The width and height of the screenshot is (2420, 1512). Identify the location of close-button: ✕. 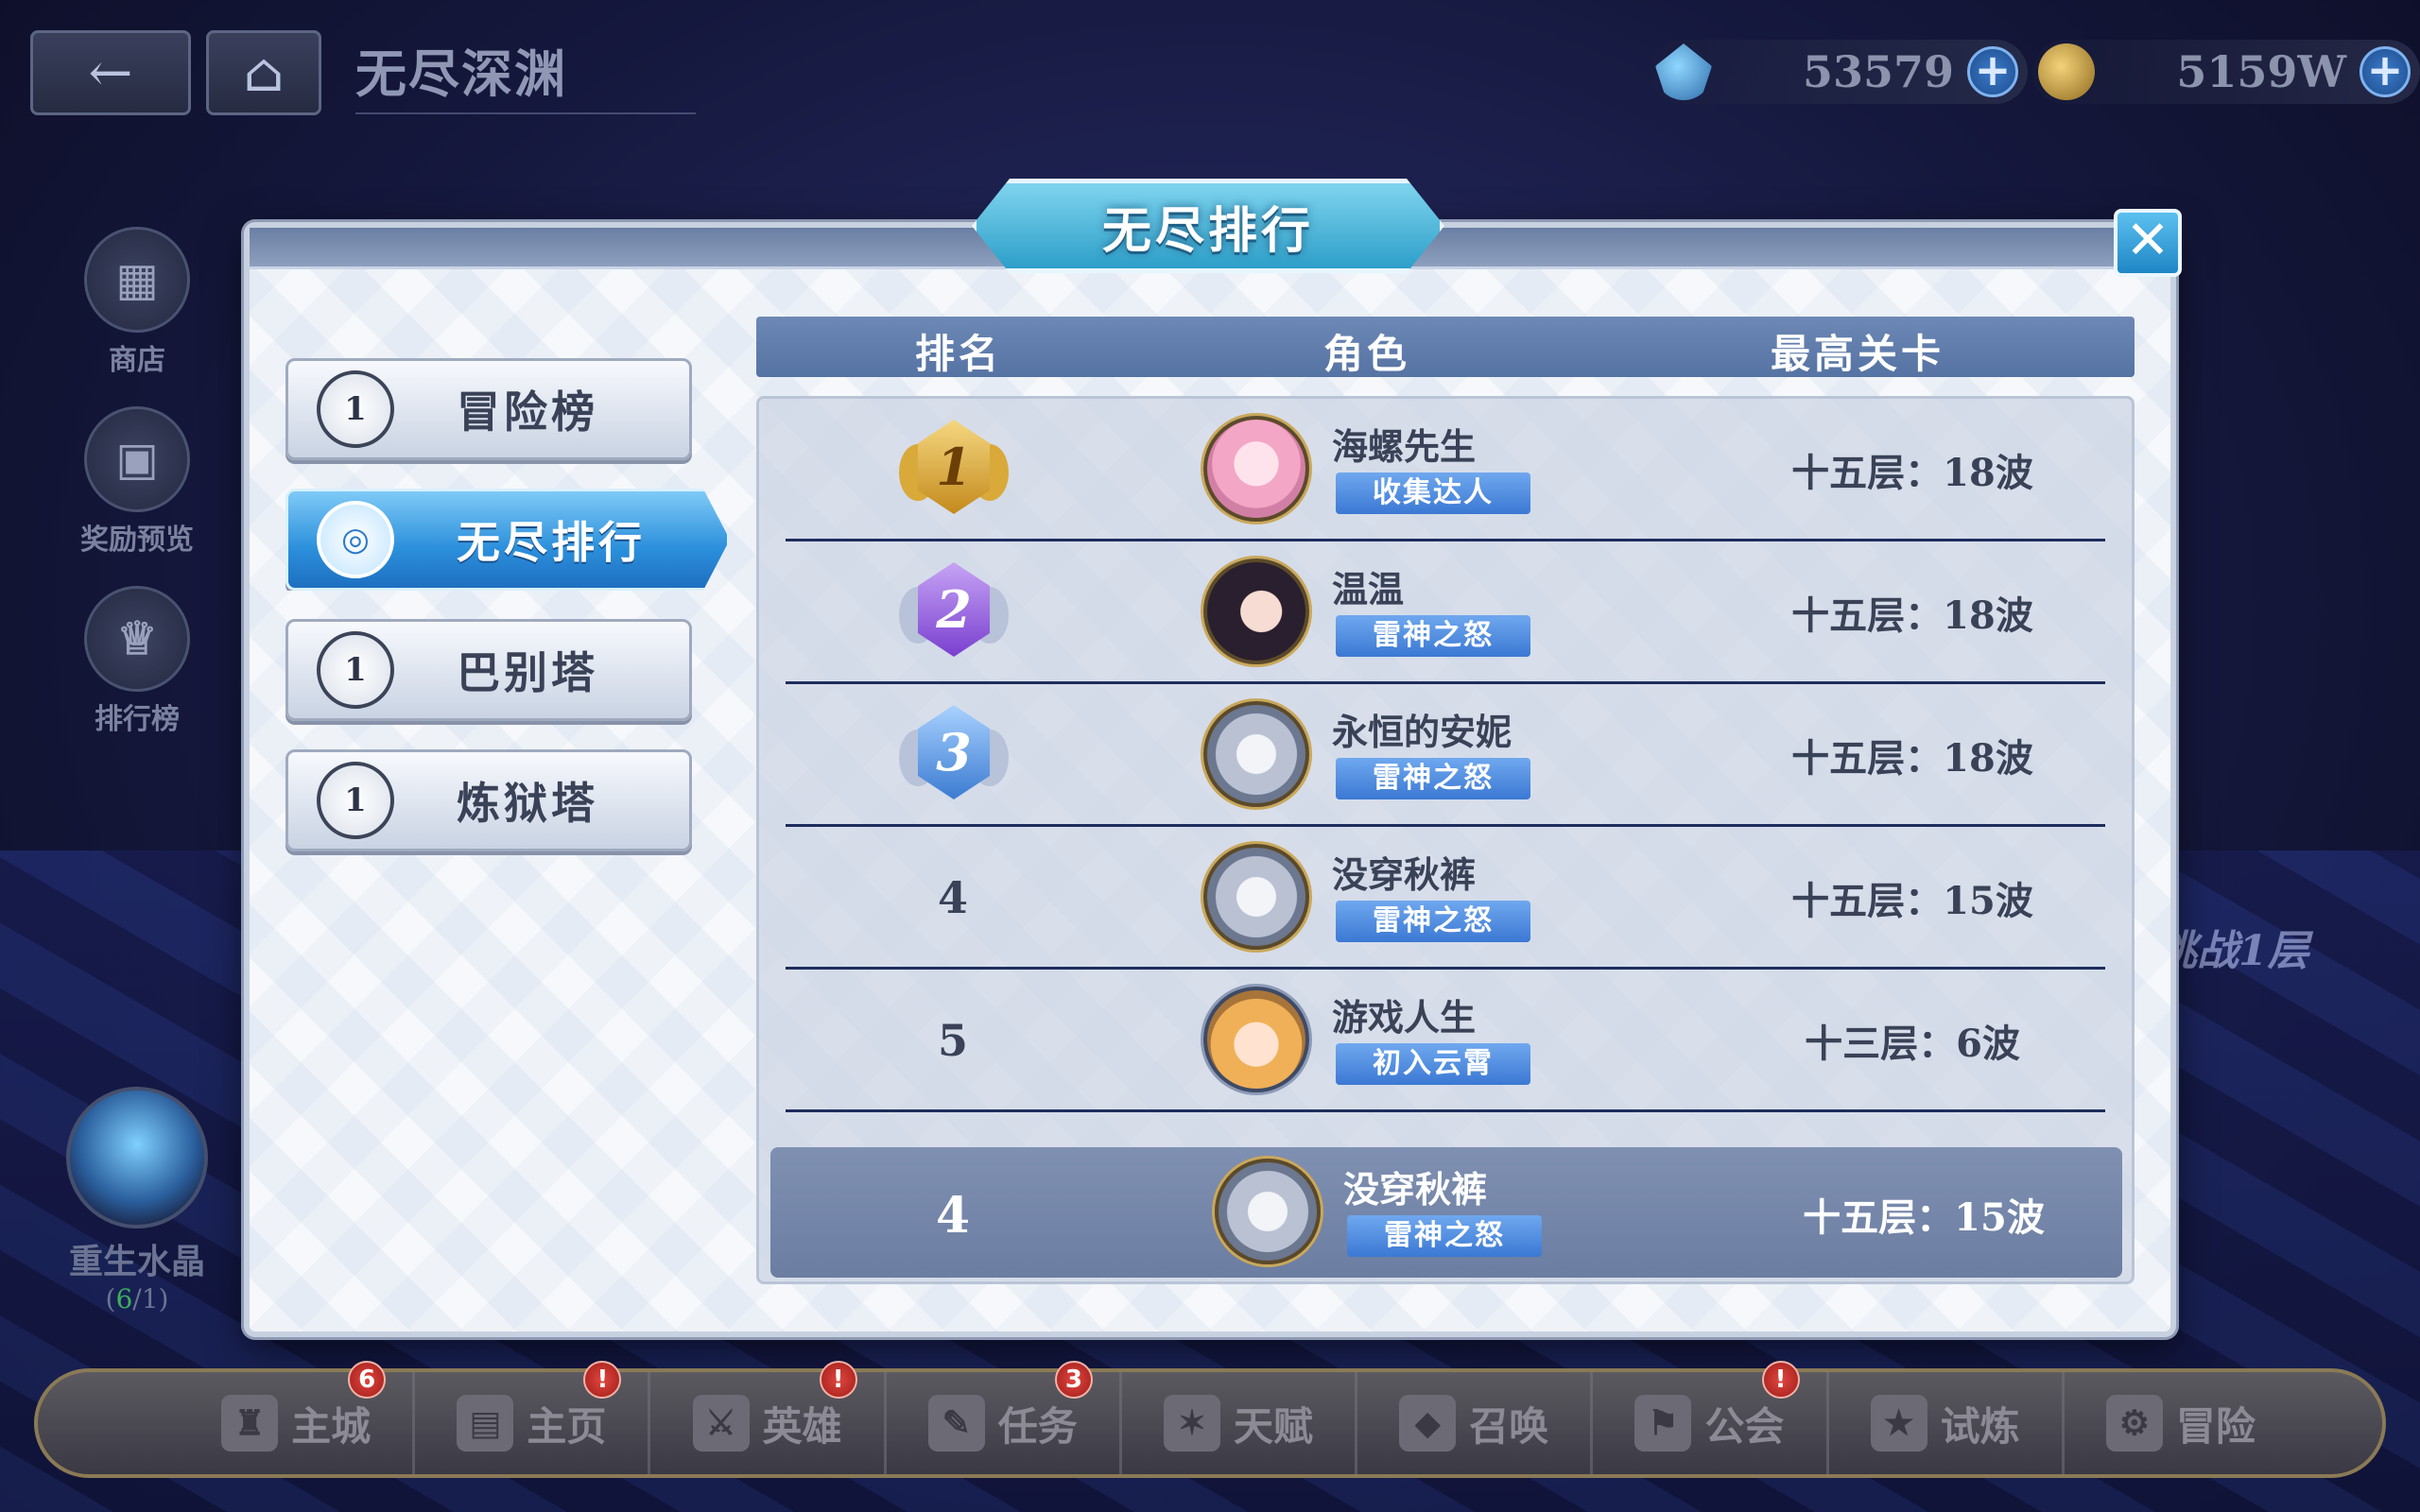
(2148, 243).